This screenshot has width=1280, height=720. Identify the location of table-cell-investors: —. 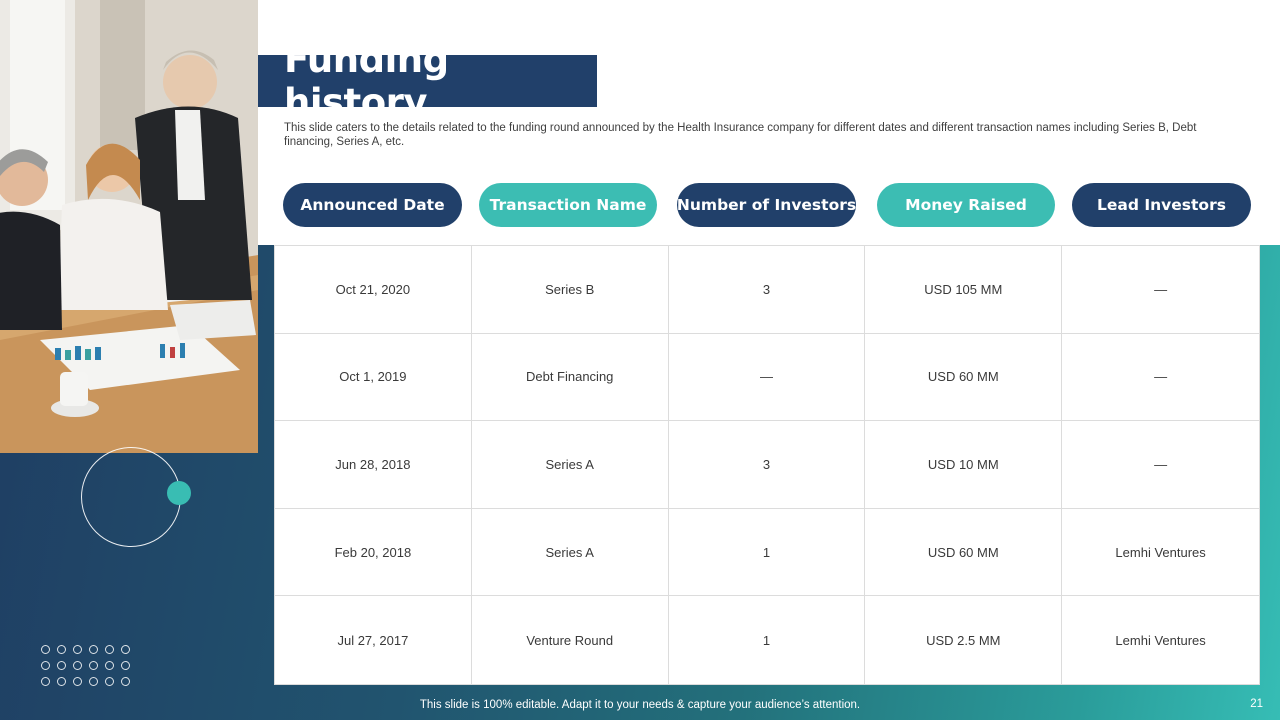
(767, 377).